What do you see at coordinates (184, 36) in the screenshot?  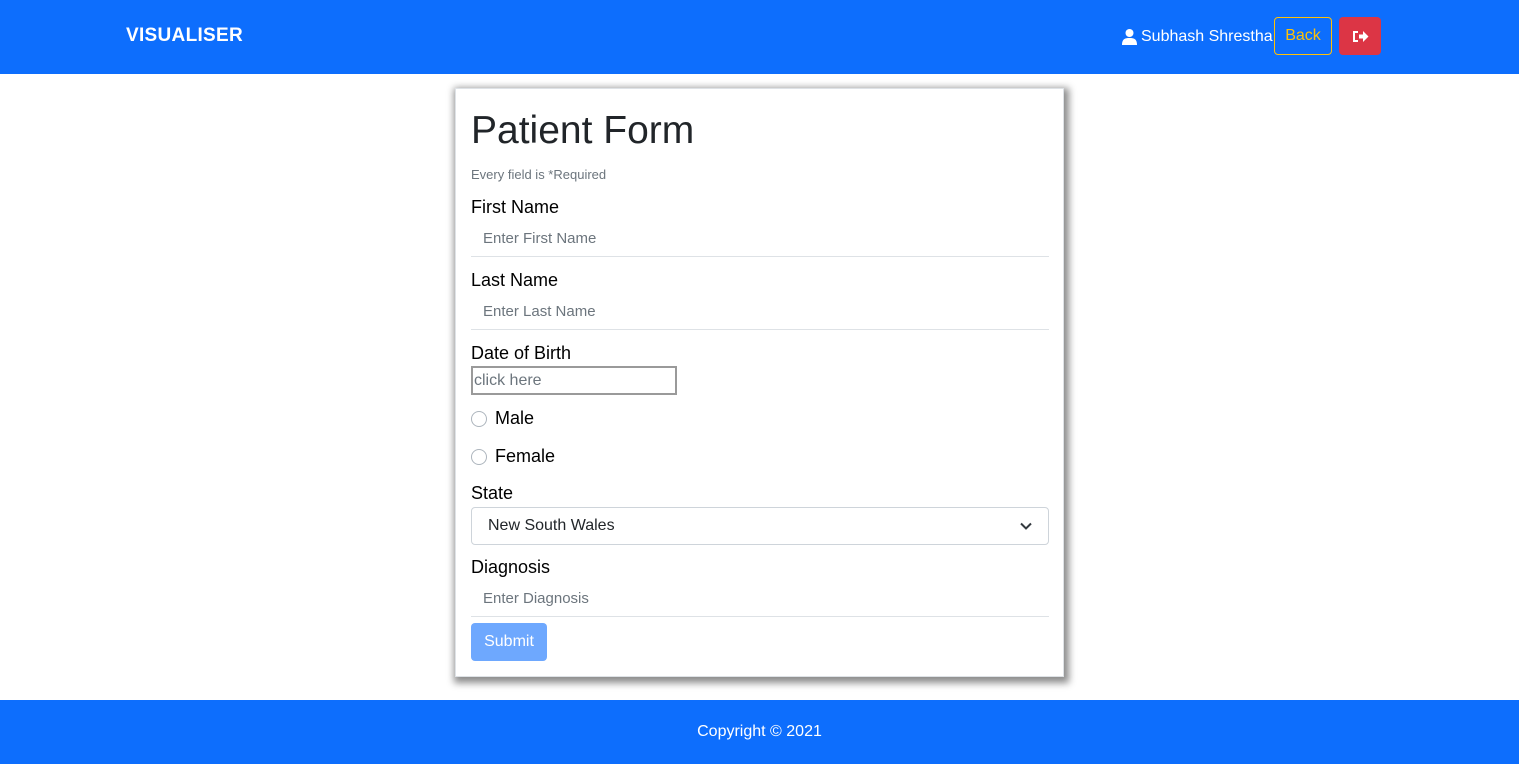 I see `brand-logo: VISUALISER` at bounding box center [184, 36].